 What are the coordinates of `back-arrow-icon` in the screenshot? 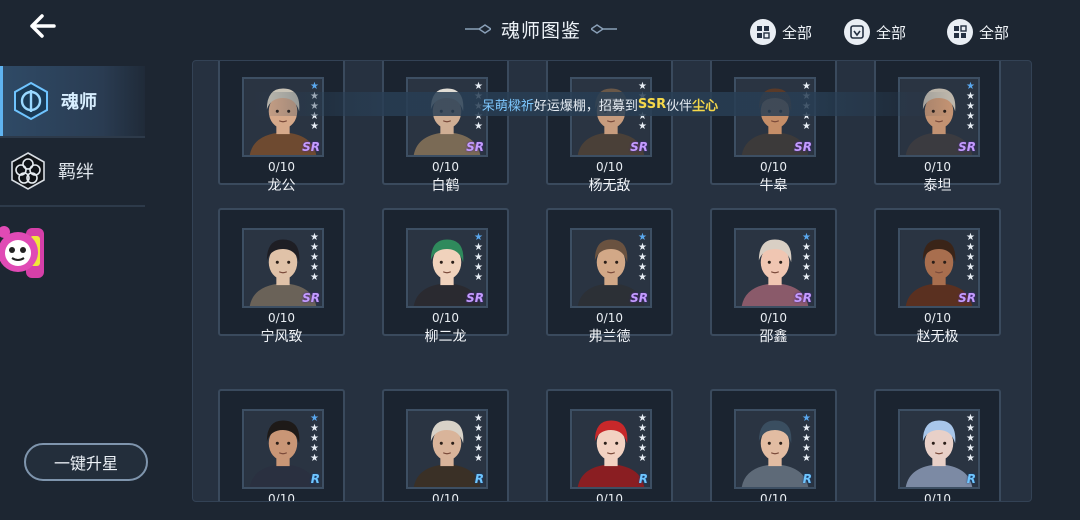 It's located at (43, 26).